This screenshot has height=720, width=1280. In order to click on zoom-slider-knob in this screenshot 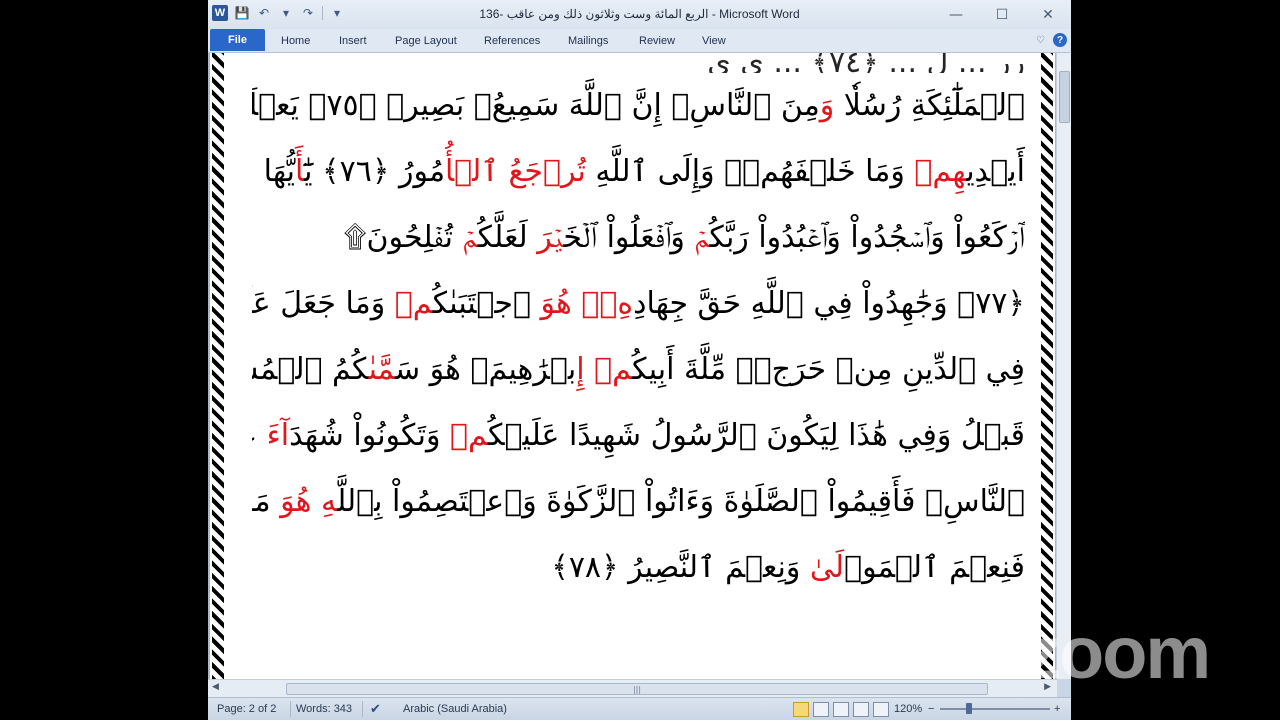, I will do `click(969, 708)`.